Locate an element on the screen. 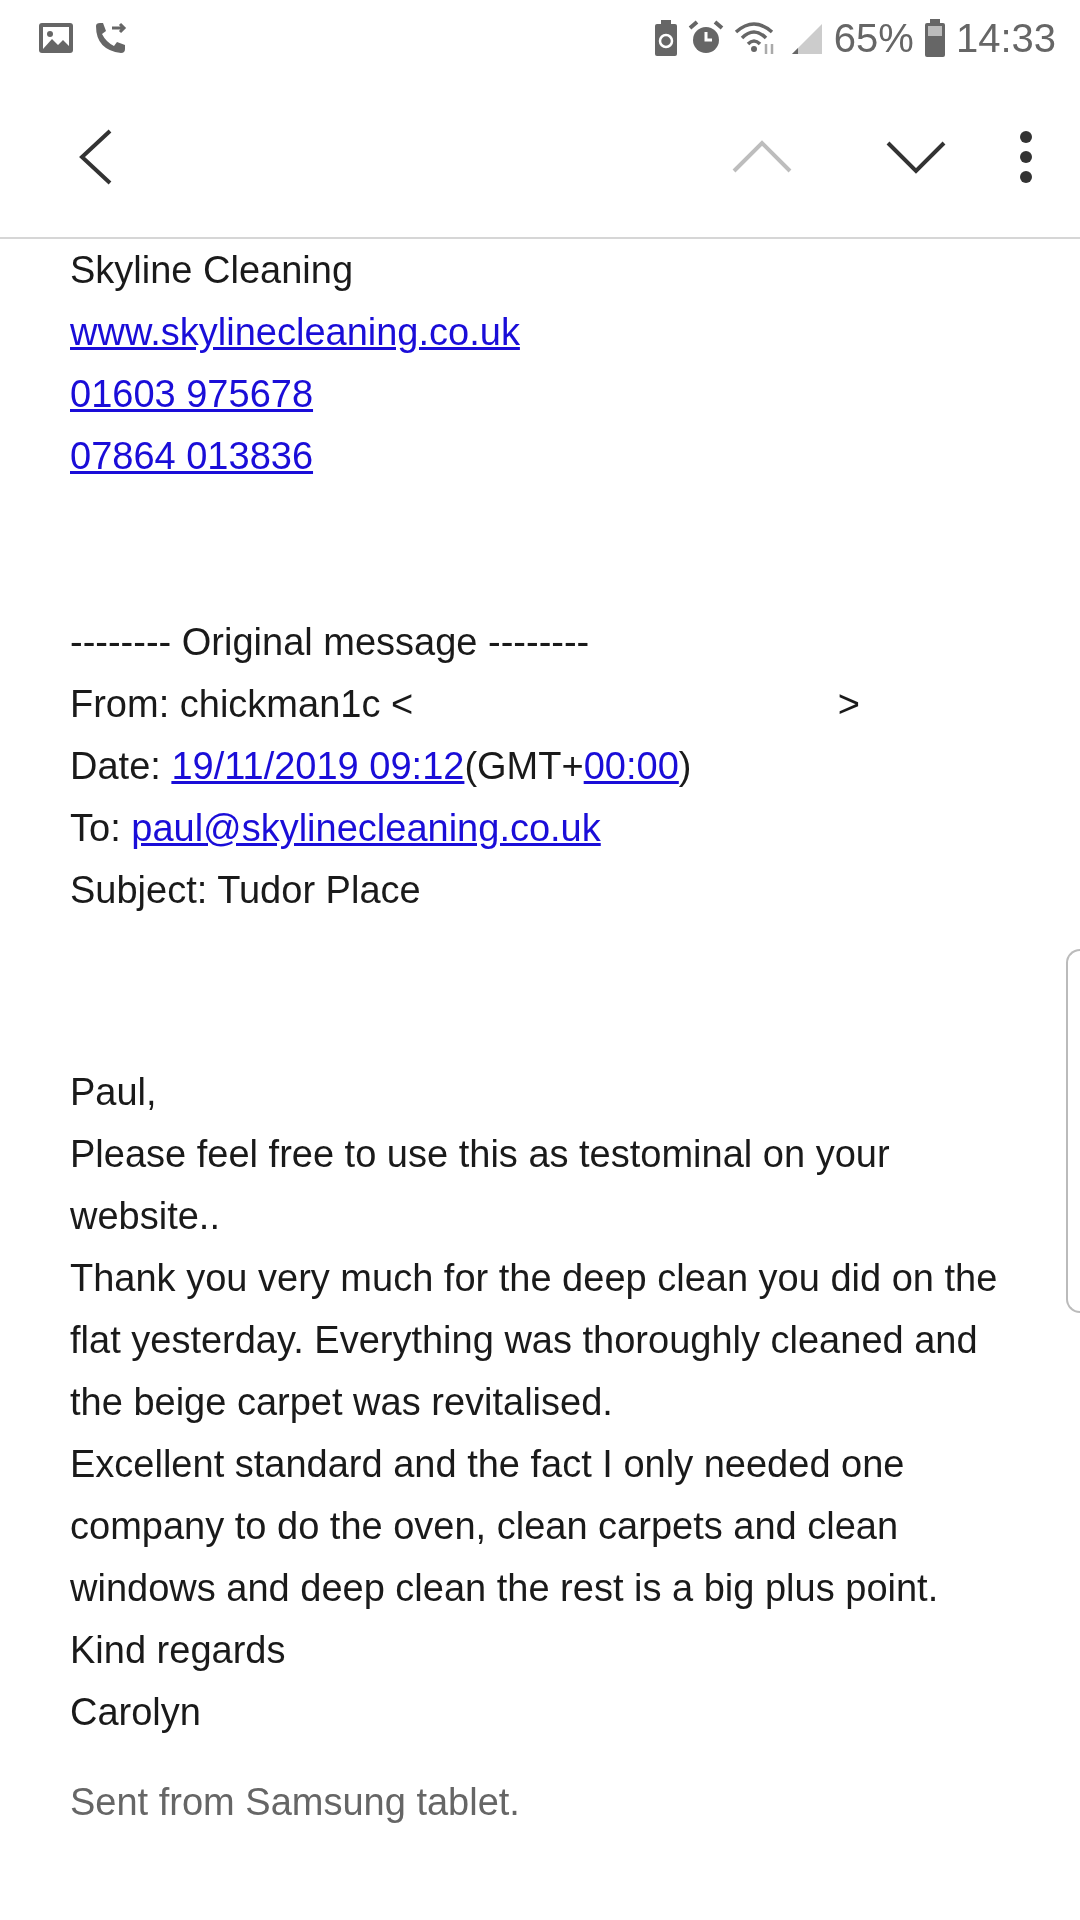 Image resolution: width=1080 pixels, height=1920 pixels. battery-icon is located at coordinates (934, 38).